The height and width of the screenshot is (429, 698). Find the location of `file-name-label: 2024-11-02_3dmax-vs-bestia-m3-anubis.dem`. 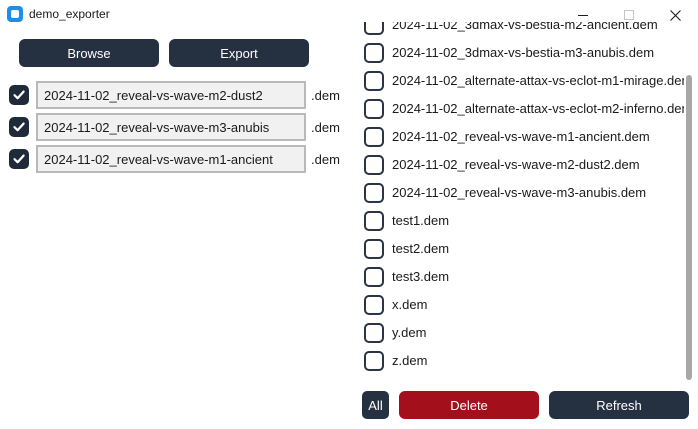

file-name-label: 2024-11-02_3dmax-vs-bestia-m3-anubis.dem is located at coordinates (523, 52).